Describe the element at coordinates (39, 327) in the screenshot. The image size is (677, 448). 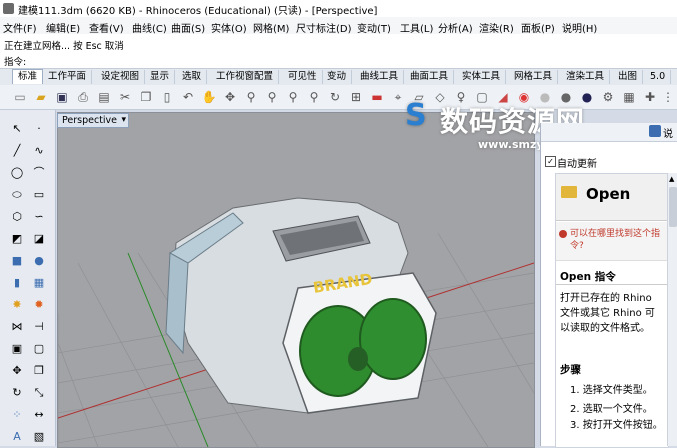
I see `split-icon: ⊣` at that location.